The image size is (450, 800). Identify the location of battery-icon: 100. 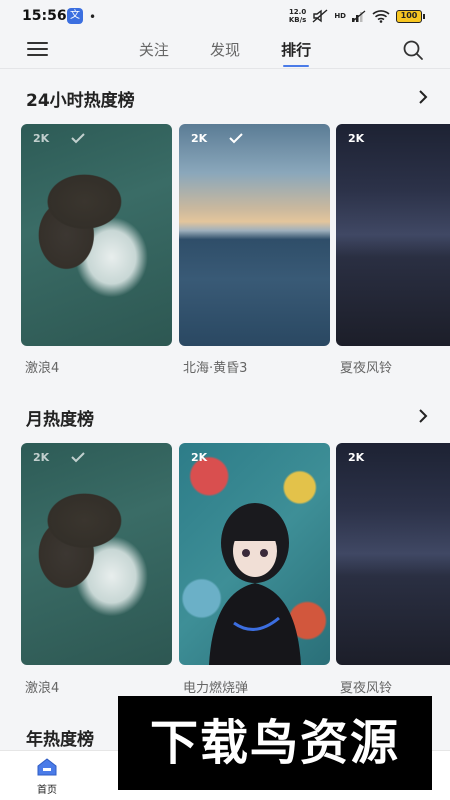
(410, 16).